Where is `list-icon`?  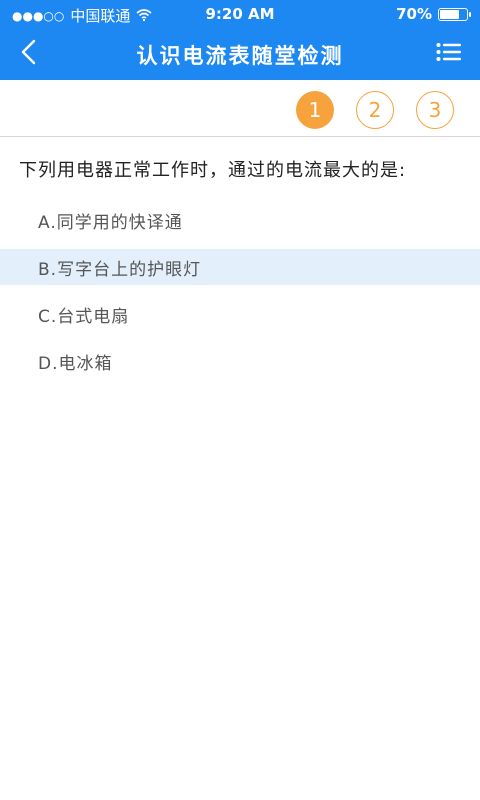 list-icon is located at coordinates (449, 54).